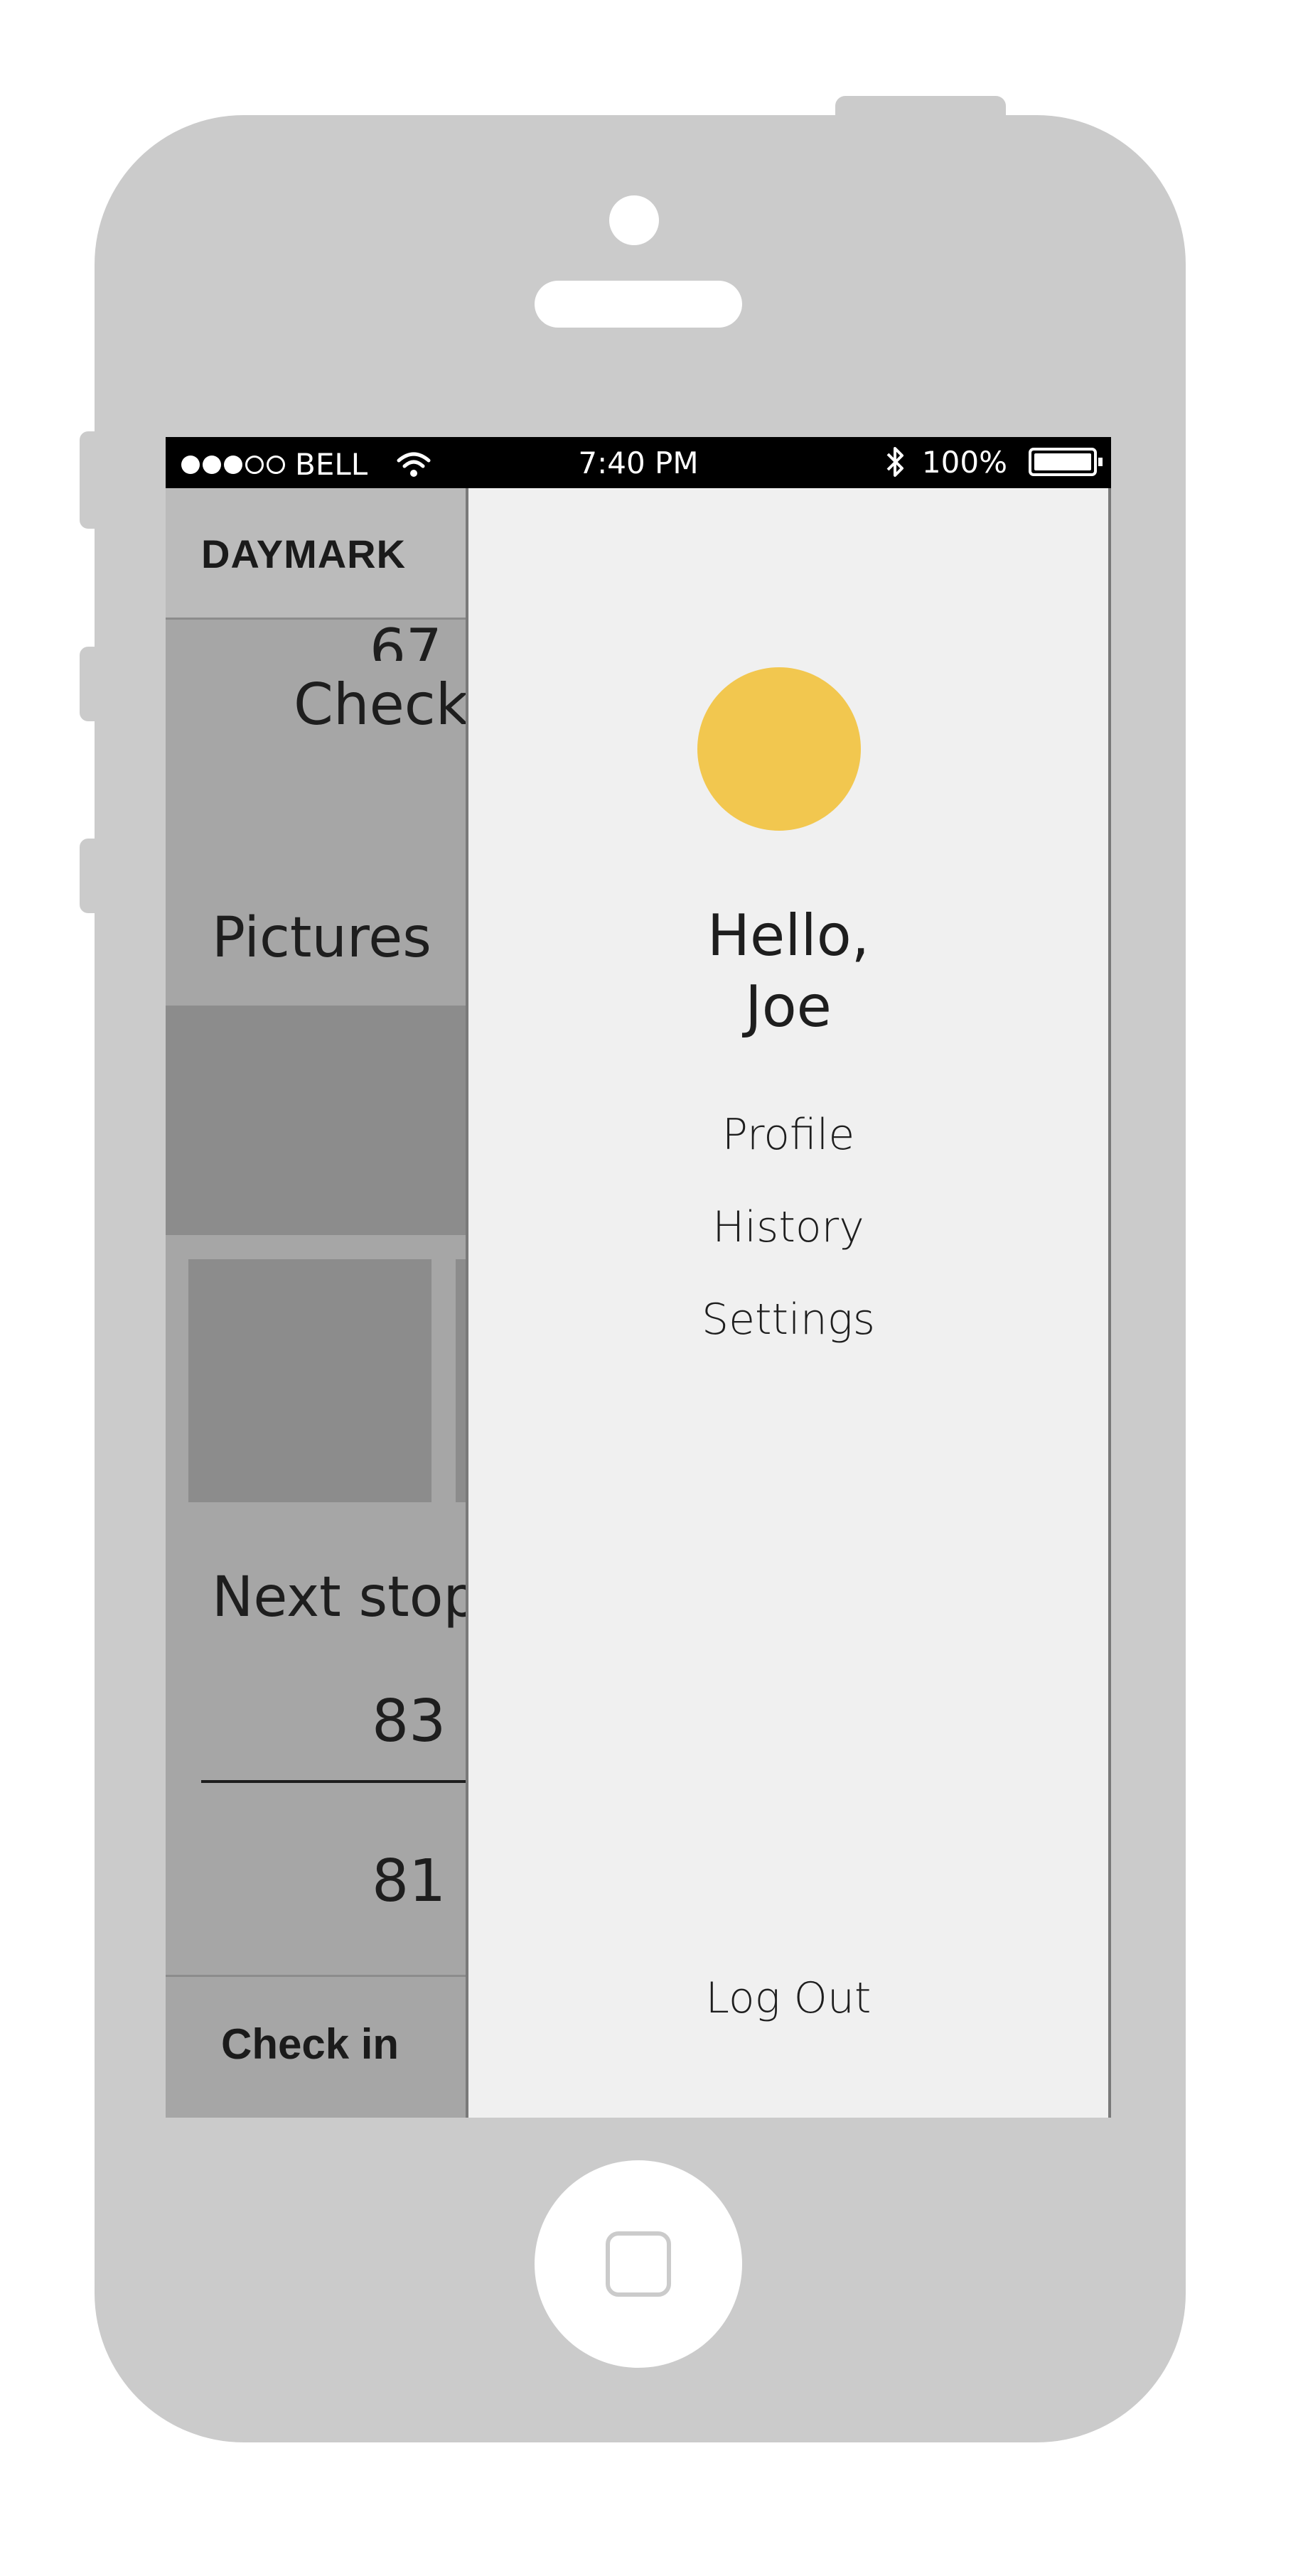  I want to click on front-camera, so click(634, 220).